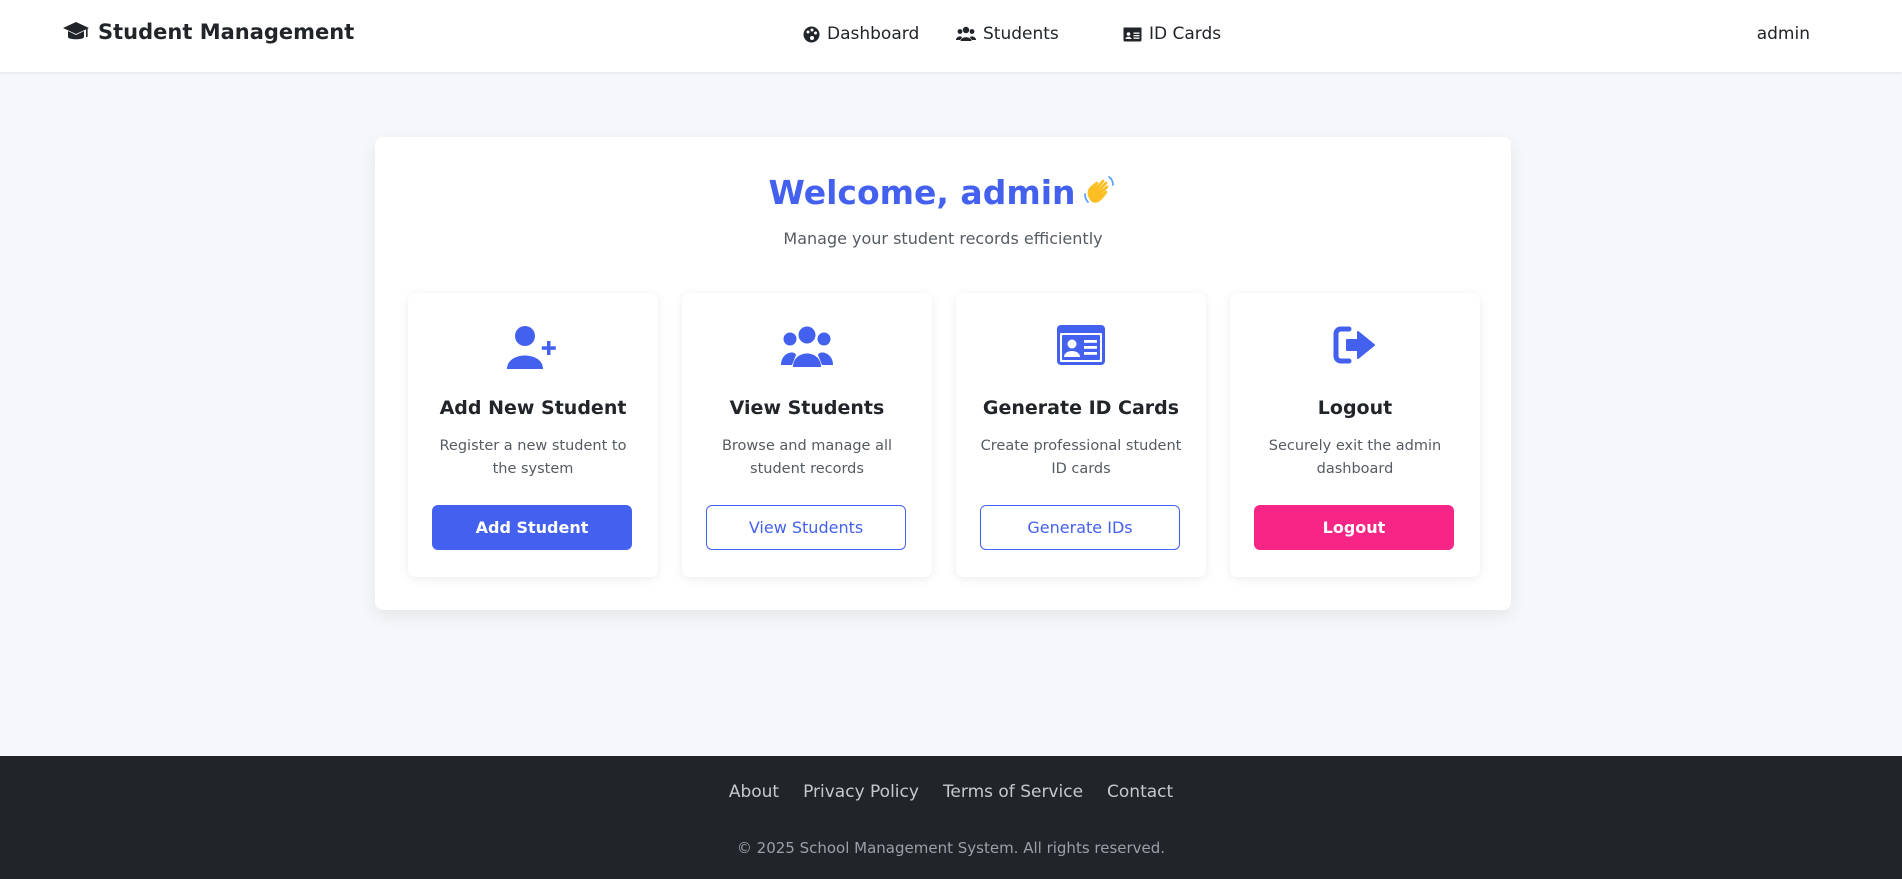  I want to click on generate-ids-button: Generate IDs, so click(1080, 527).